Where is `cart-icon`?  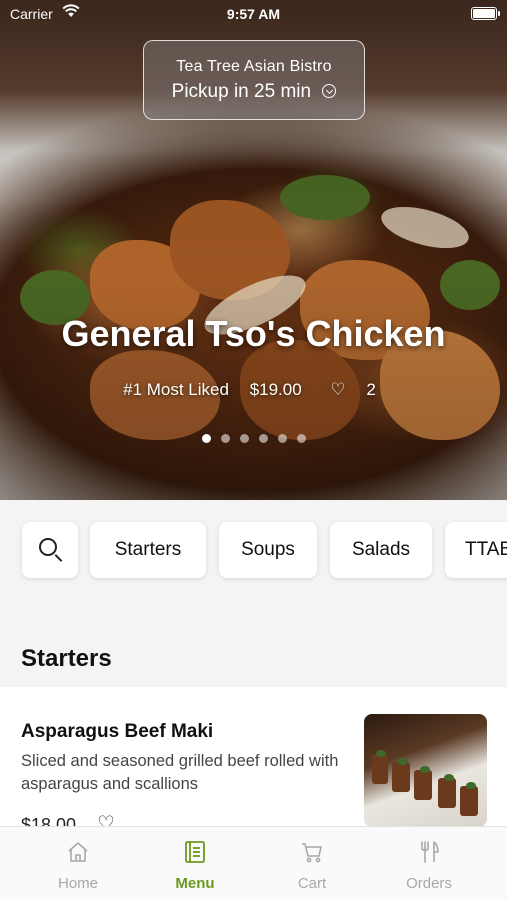 cart-icon is located at coordinates (312, 853).